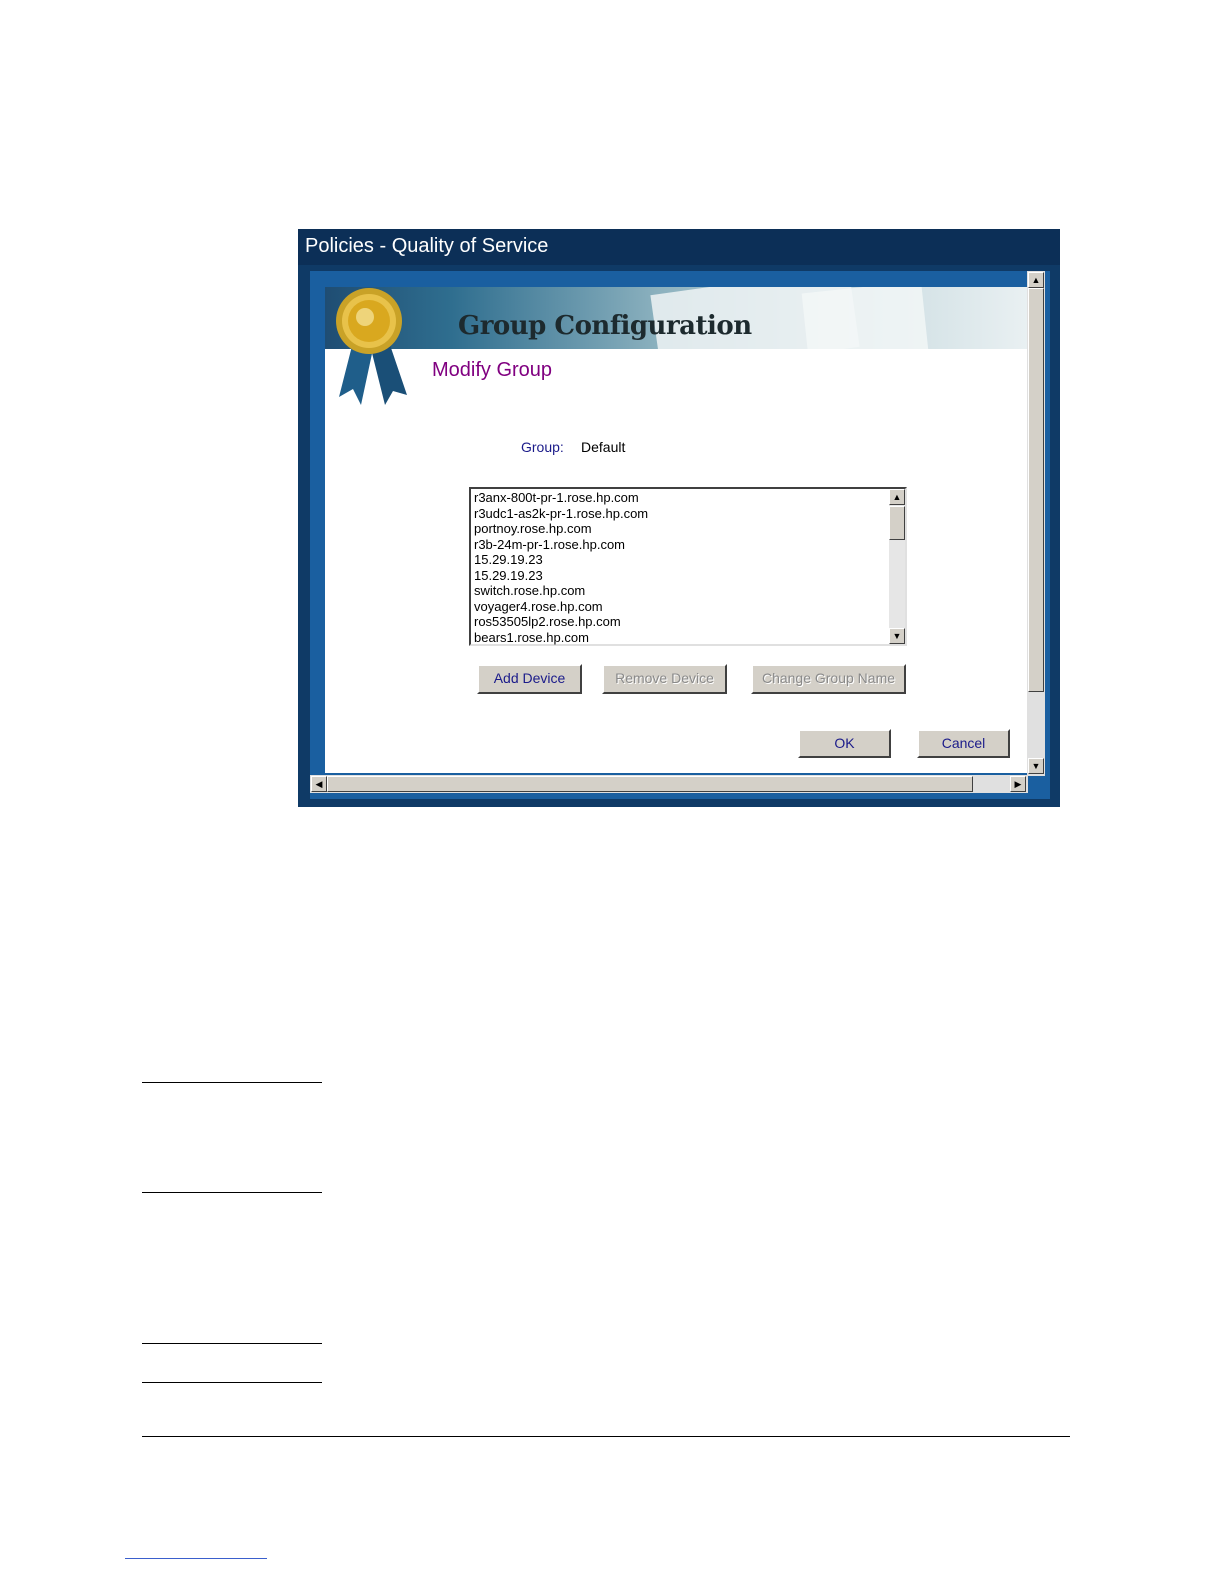 The image size is (1224, 1584). Describe the element at coordinates (679, 498) in the screenshot. I see `list-item: r3anx-800t-pr-1.rose.hp.com` at that location.